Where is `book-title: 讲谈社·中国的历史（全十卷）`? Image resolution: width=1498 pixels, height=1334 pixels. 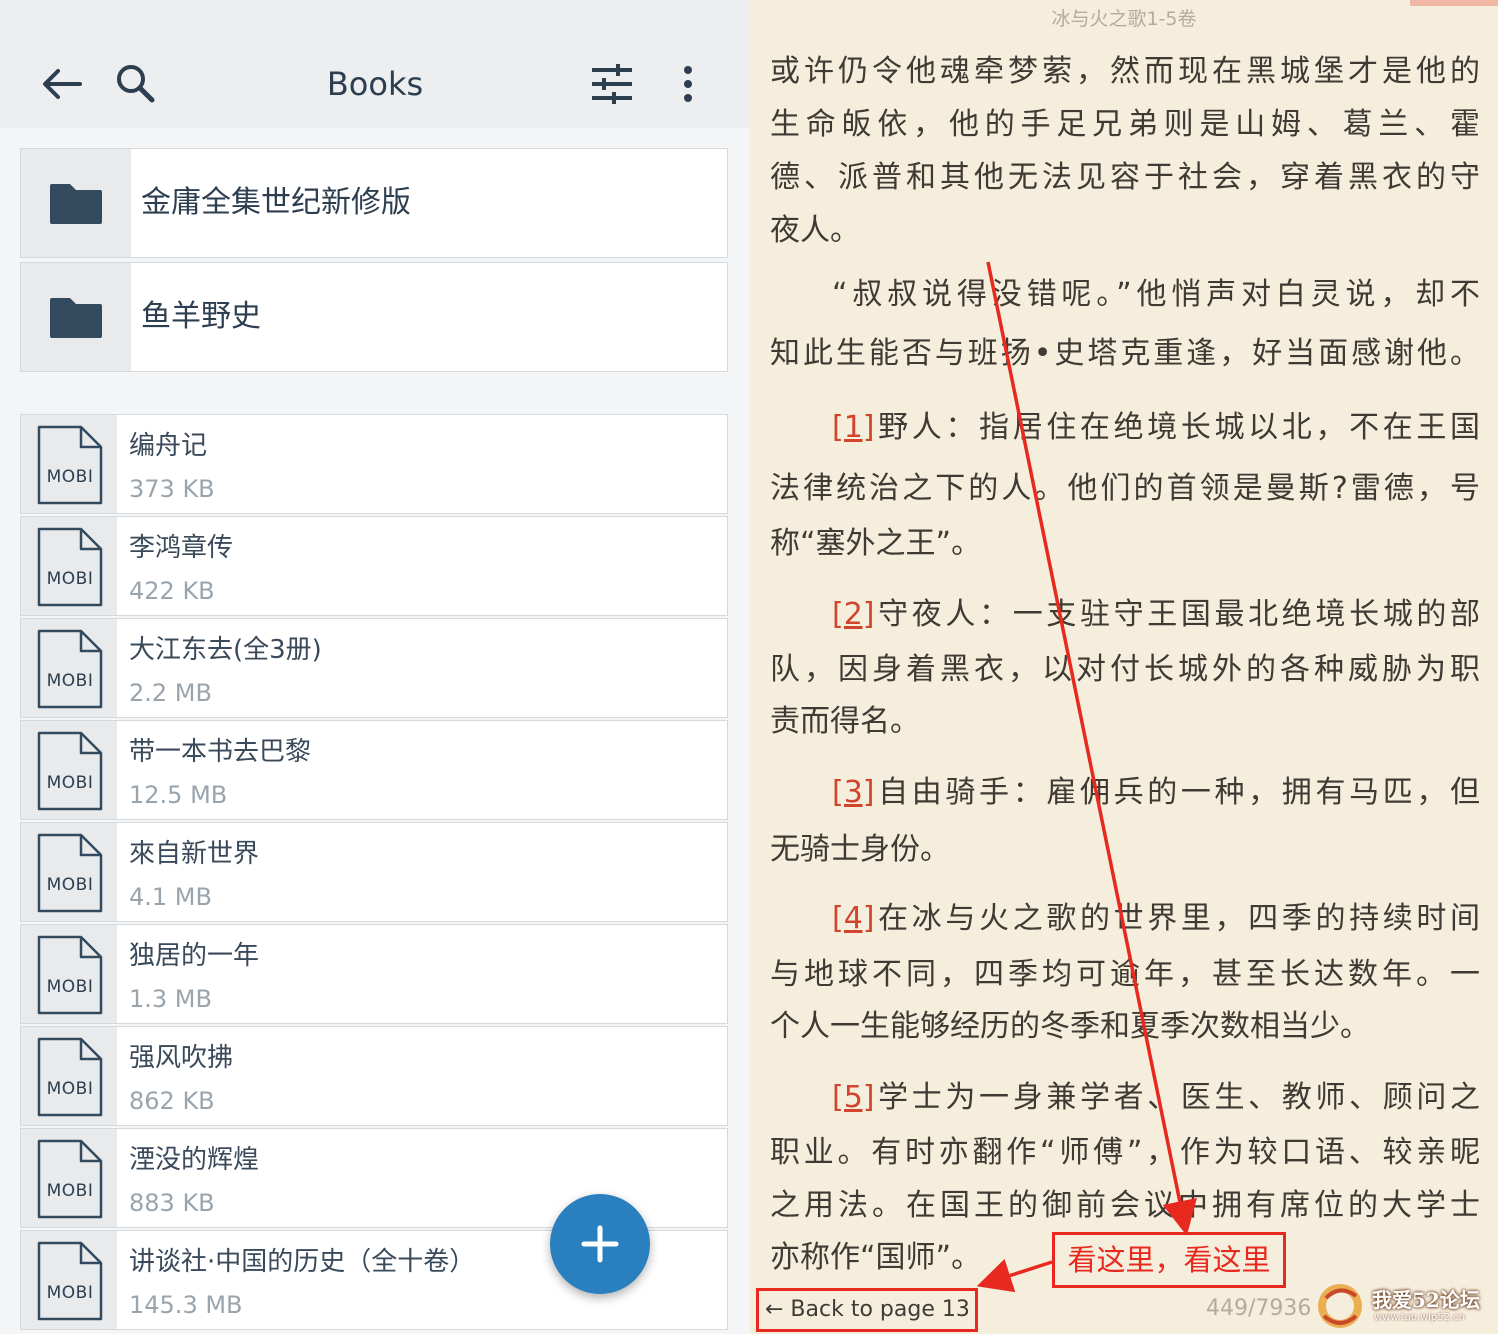 book-title: 讲谈社·中国的历史（全十卷） is located at coordinates (302, 1262).